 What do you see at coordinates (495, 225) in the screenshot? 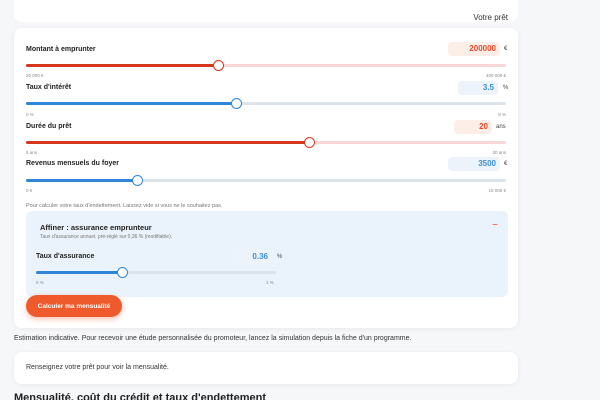
I see `insurance-collapse-button: −` at bounding box center [495, 225].